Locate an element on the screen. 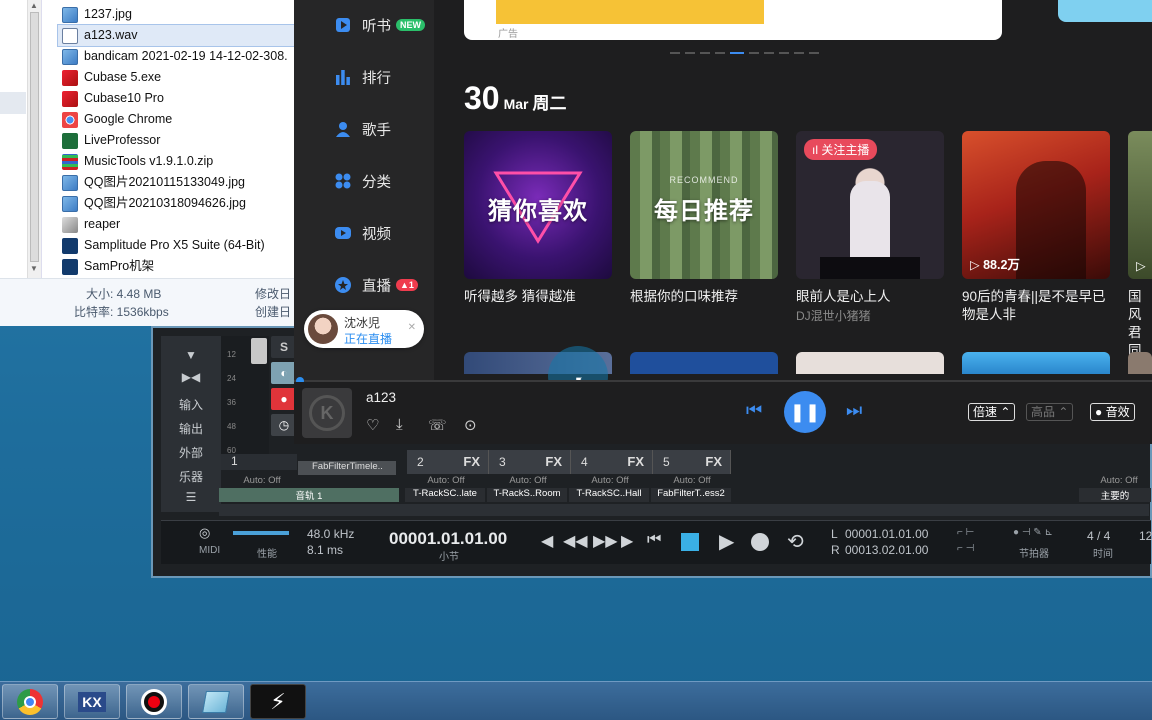  follow-host-tag: ıl 关注主播 is located at coordinates (841, 149).